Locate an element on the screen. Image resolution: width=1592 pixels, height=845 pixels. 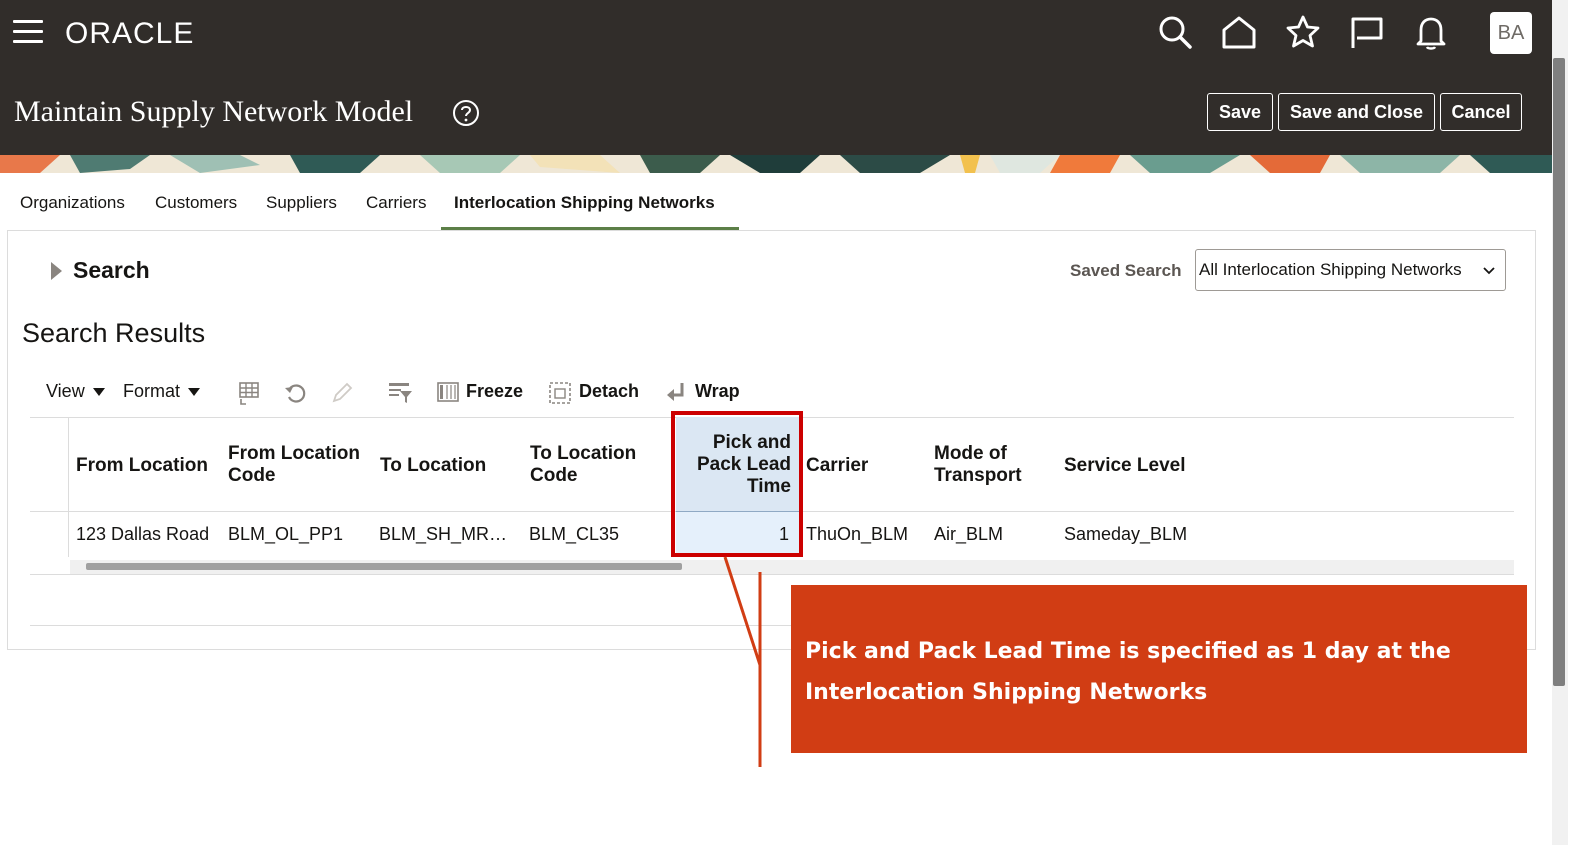
chevron-down-icon is located at coordinates (1489, 271).